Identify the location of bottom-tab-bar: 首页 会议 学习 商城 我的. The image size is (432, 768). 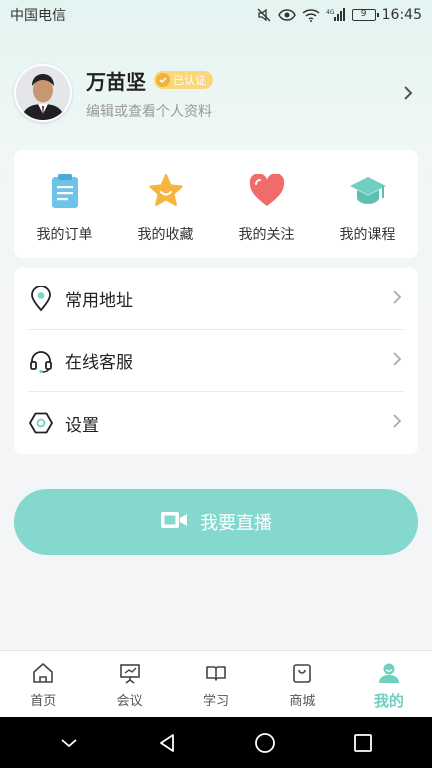
(216, 683).